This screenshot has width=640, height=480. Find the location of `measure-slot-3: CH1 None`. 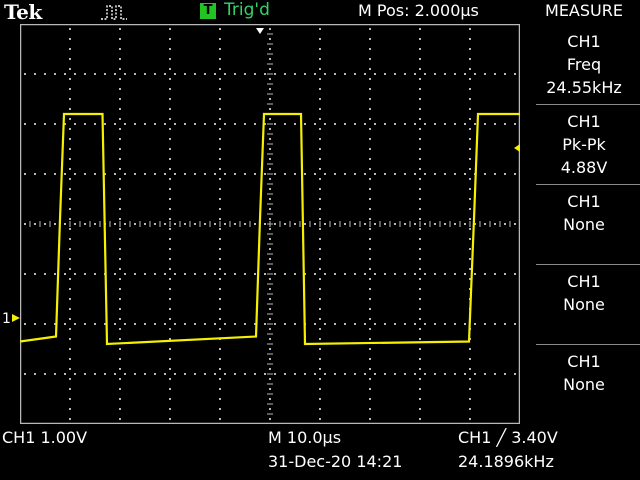

measure-slot-3: CH1 None is located at coordinates (584, 224).